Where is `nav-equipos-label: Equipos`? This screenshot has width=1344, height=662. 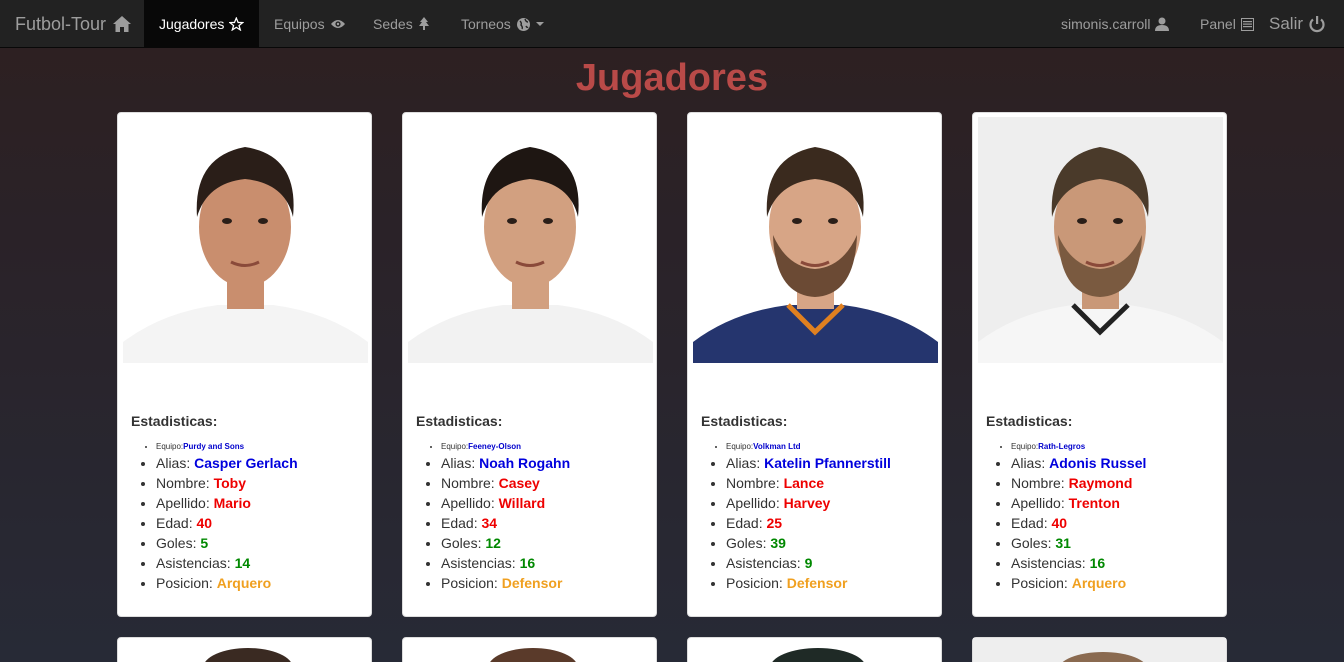
nav-equipos-label: Equipos is located at coordinates (299, 24).